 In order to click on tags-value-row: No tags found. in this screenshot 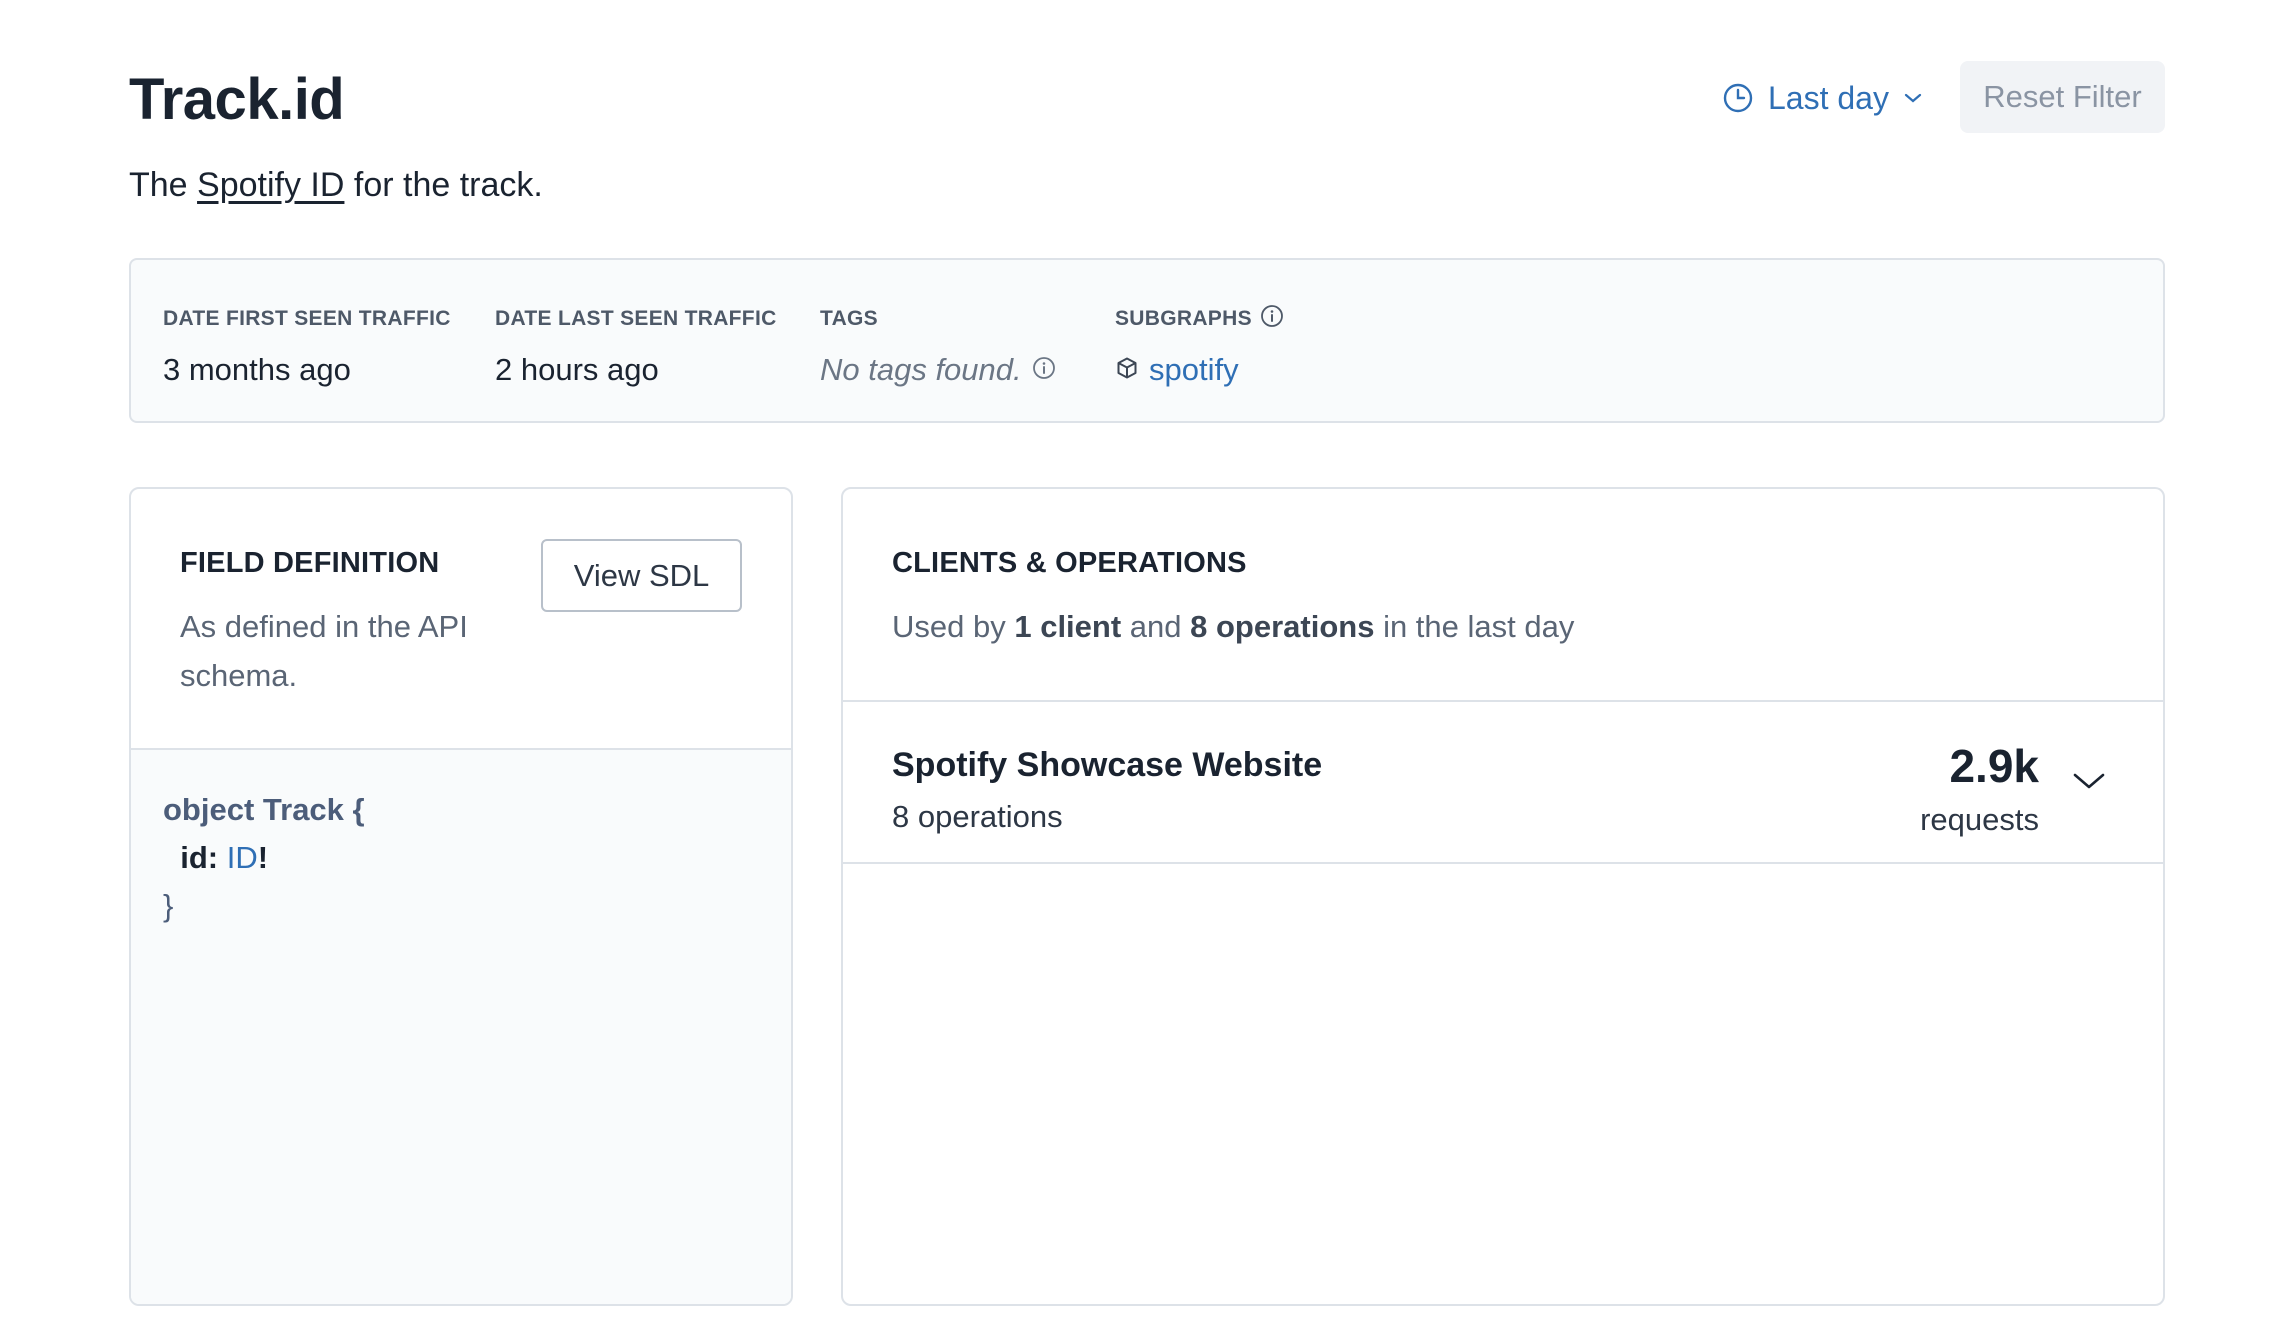, I will do `click(938, 370)`.